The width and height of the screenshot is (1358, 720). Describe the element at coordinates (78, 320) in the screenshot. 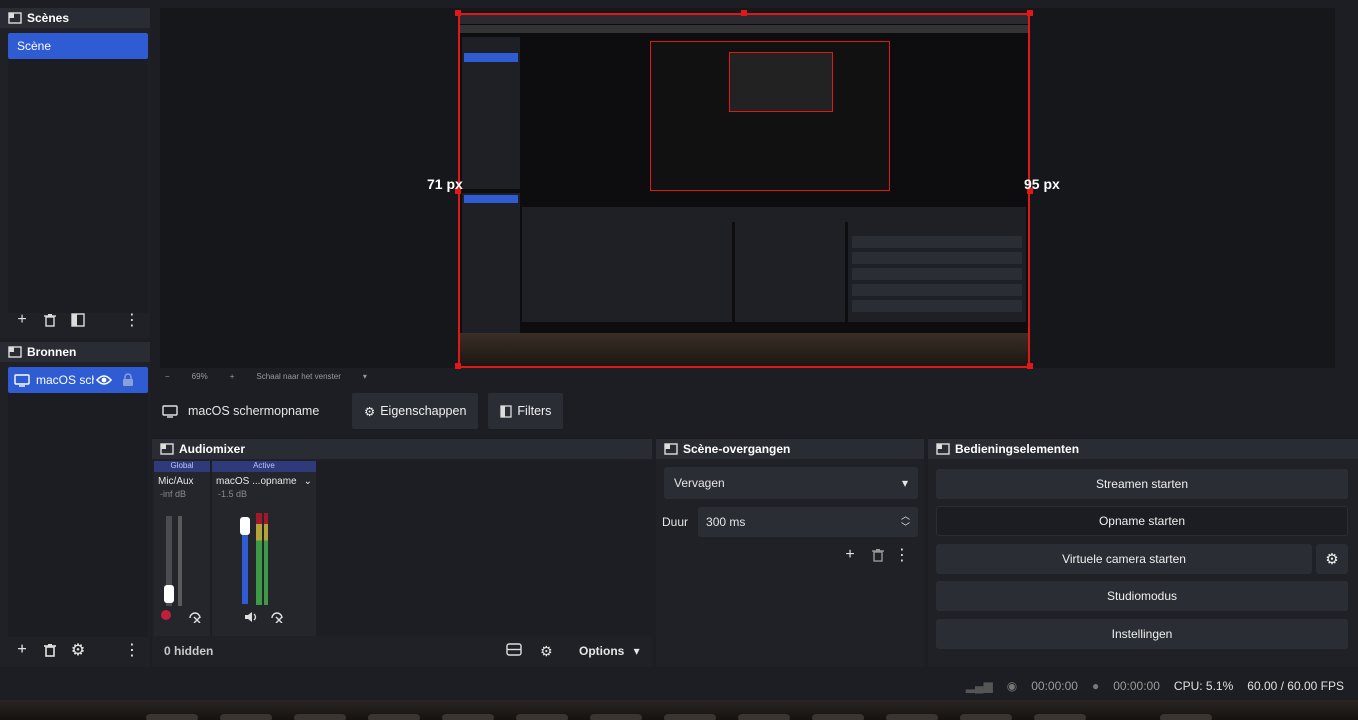

I see `filter-icon` at that location.